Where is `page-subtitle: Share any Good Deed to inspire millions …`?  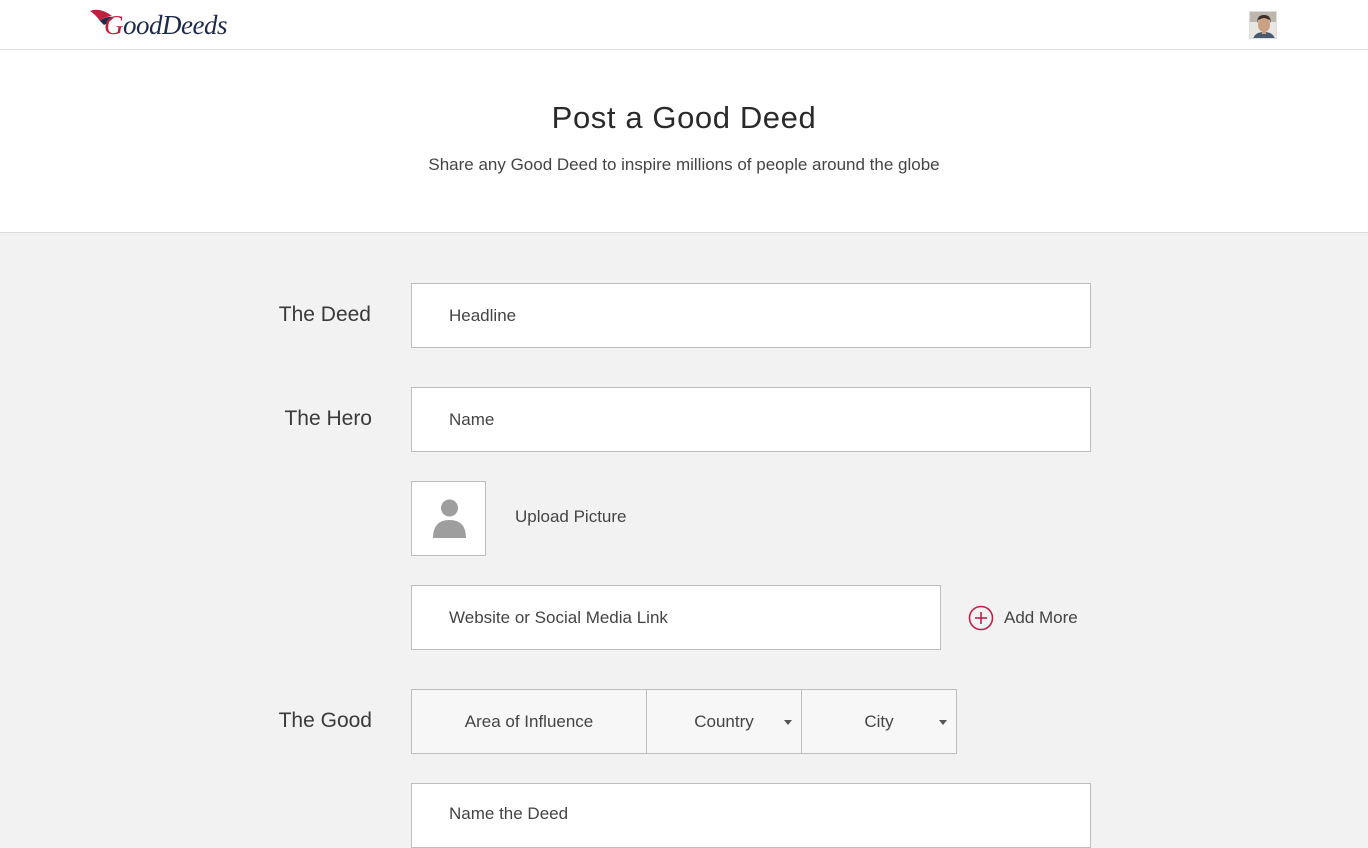 page-subtitle: Share any Good Deed to inspire millions … is located at coordinates (684, 164).